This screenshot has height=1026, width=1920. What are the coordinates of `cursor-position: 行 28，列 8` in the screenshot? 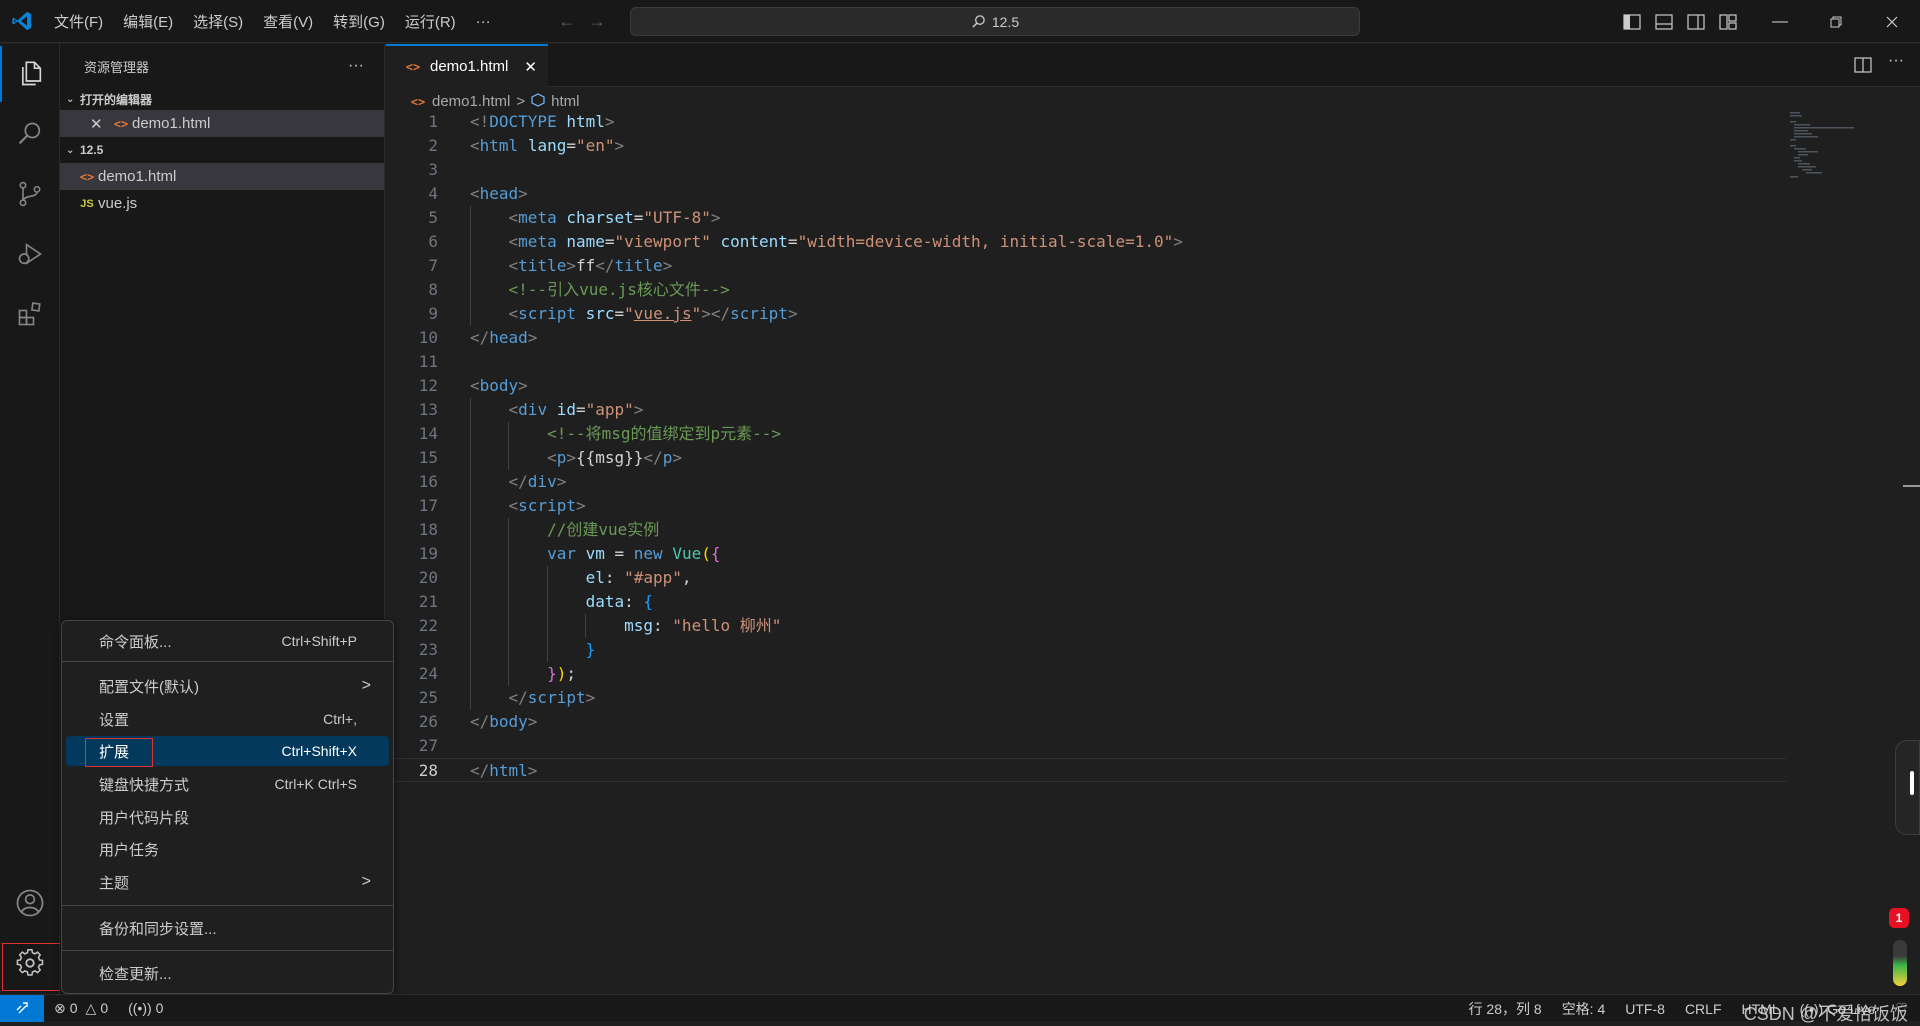 It's located at (1505, 1009).